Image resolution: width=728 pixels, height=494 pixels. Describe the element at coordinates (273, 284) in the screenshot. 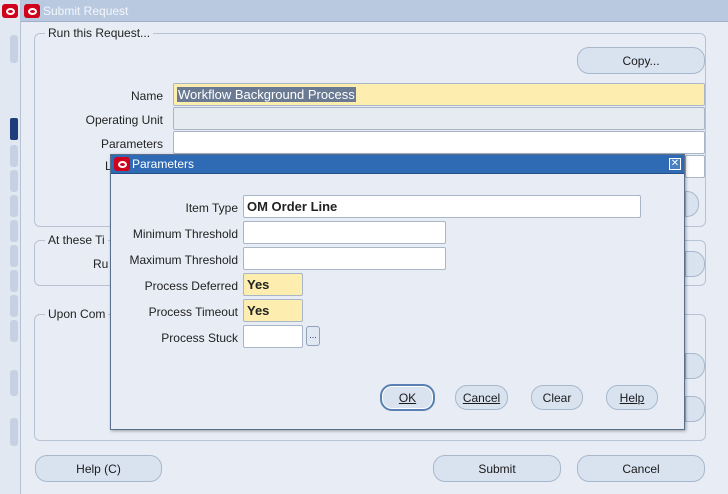

I see `process-deferred-field: Yes` at that location.